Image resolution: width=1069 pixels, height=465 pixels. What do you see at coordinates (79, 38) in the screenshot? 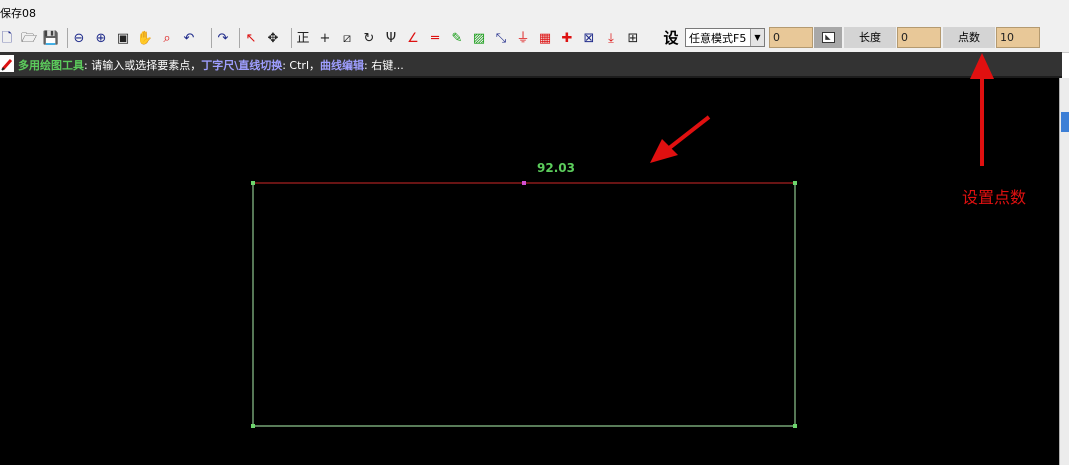
I see `zoom-out-icon: ⊖` at bounding box center [79, 38].